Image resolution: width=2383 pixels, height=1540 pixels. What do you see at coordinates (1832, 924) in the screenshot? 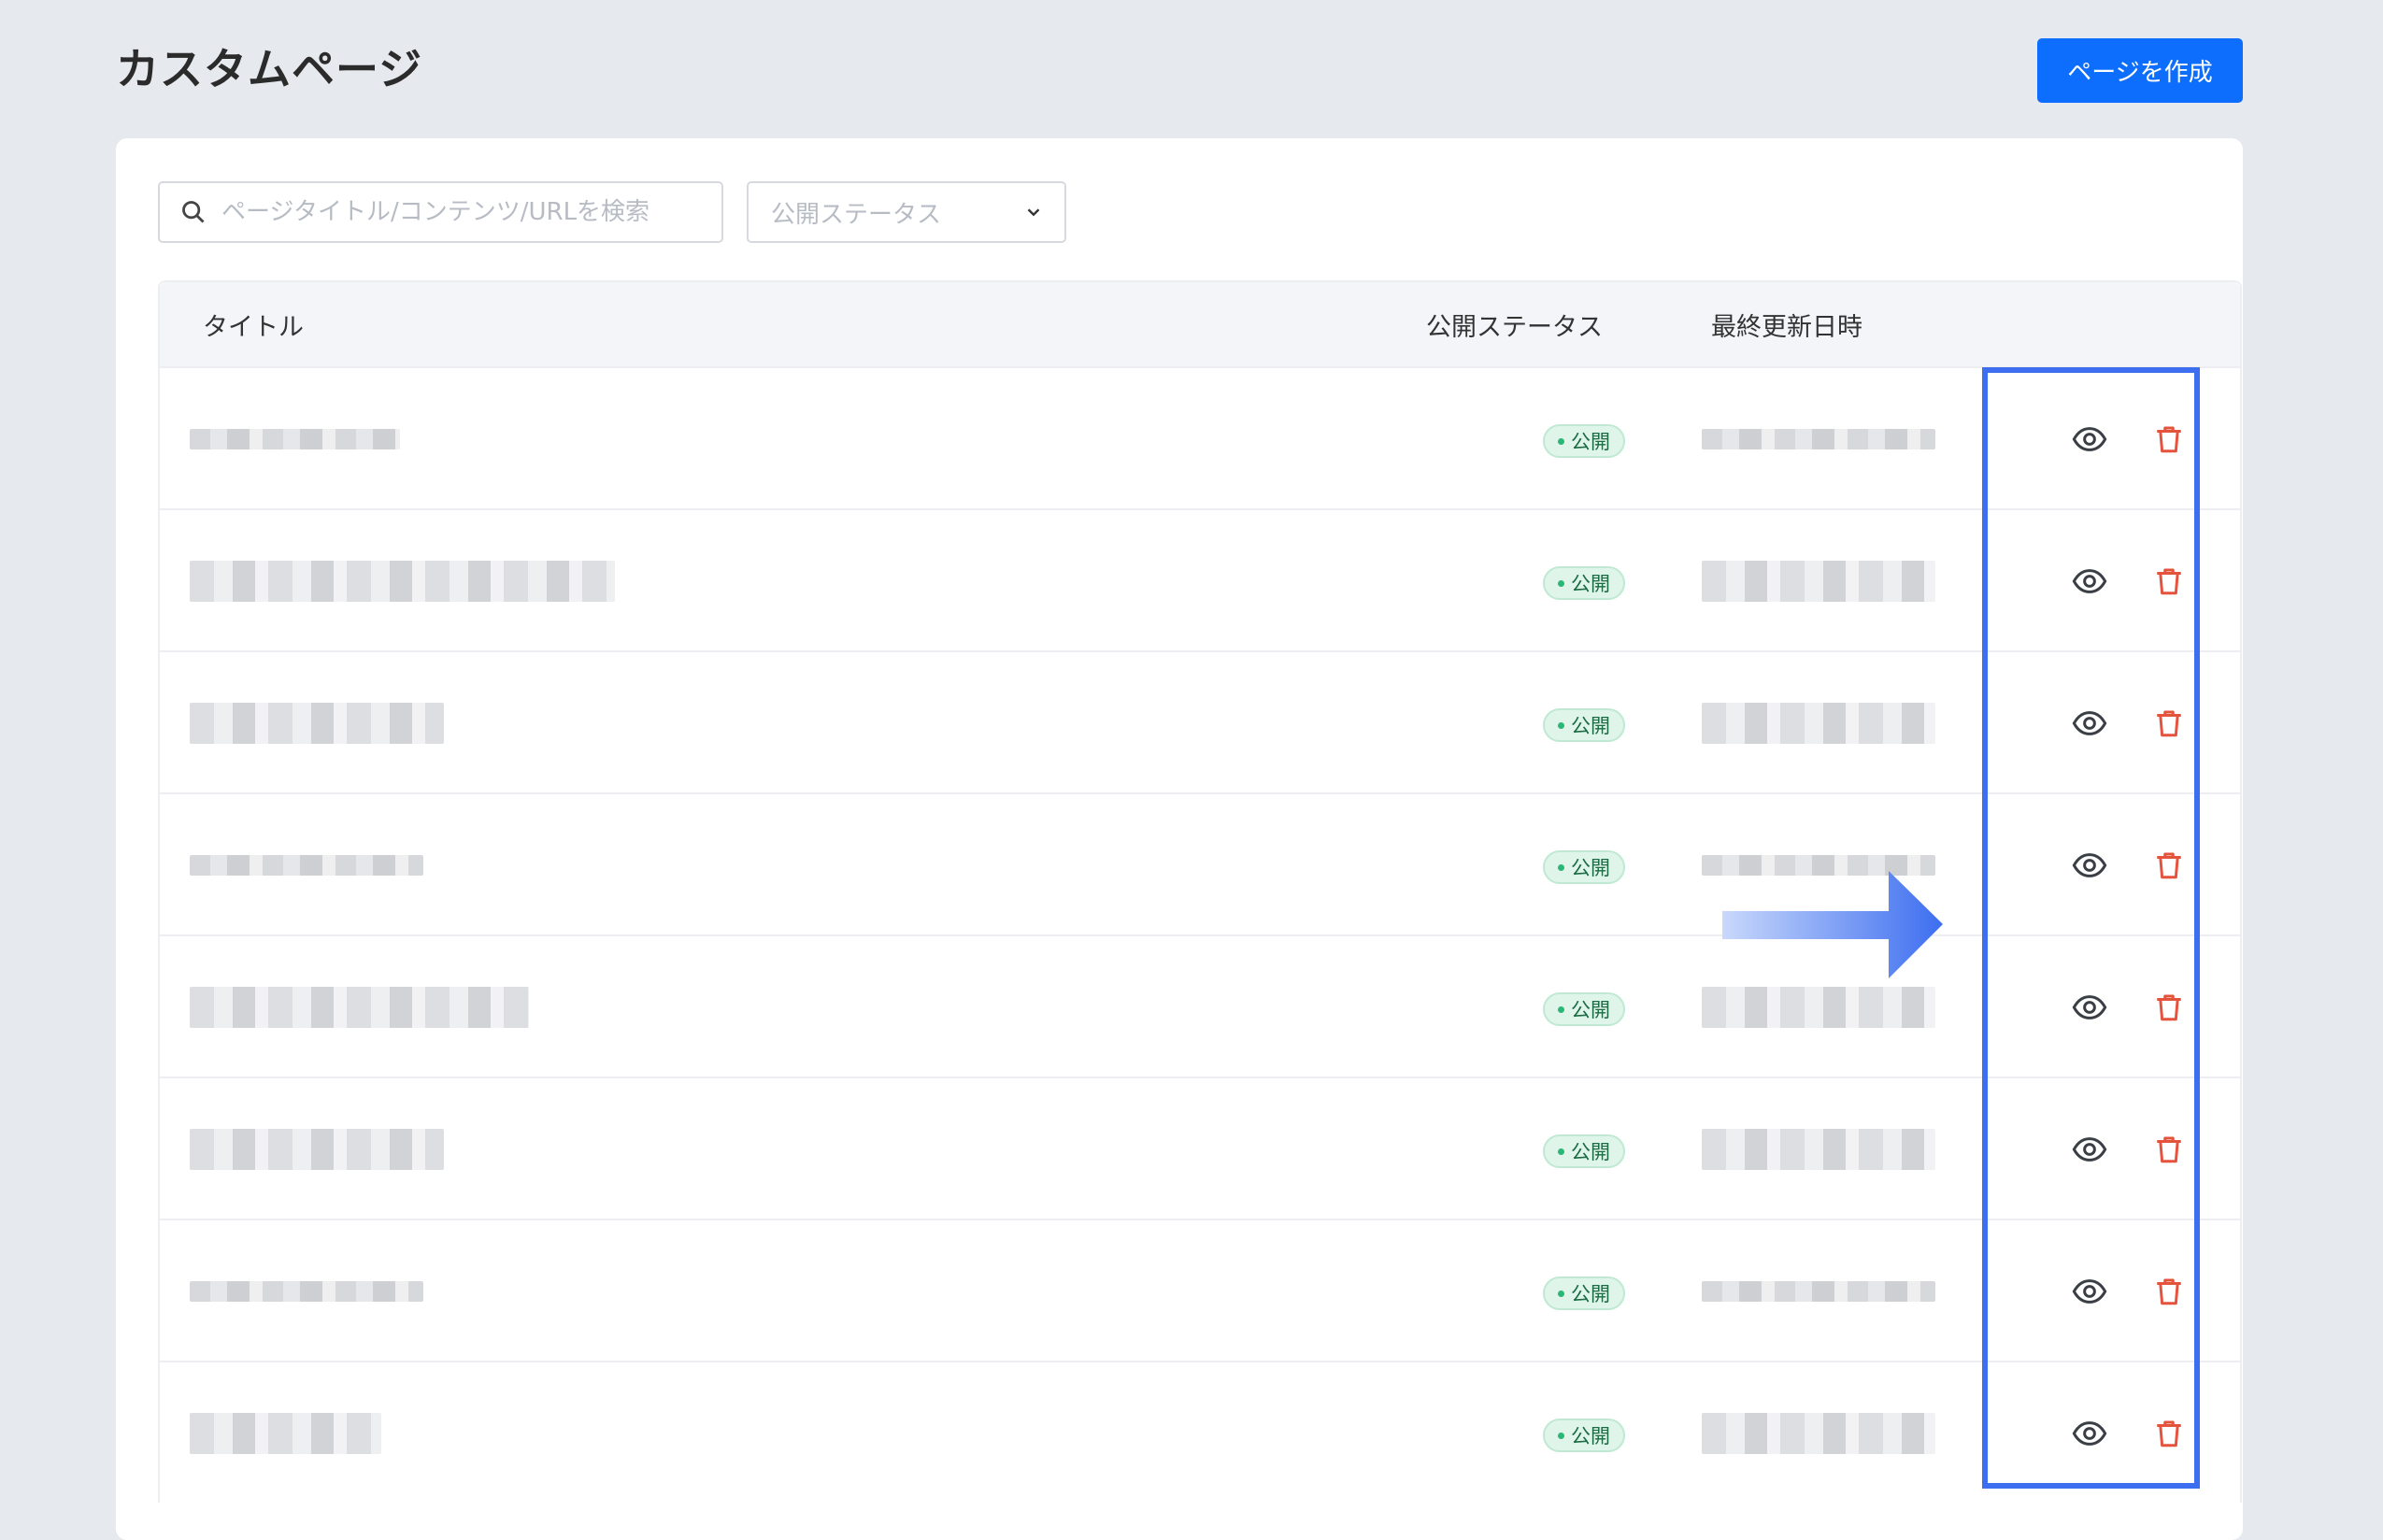
I see `arrow-right-icon` at bounding box center [1832, 924].